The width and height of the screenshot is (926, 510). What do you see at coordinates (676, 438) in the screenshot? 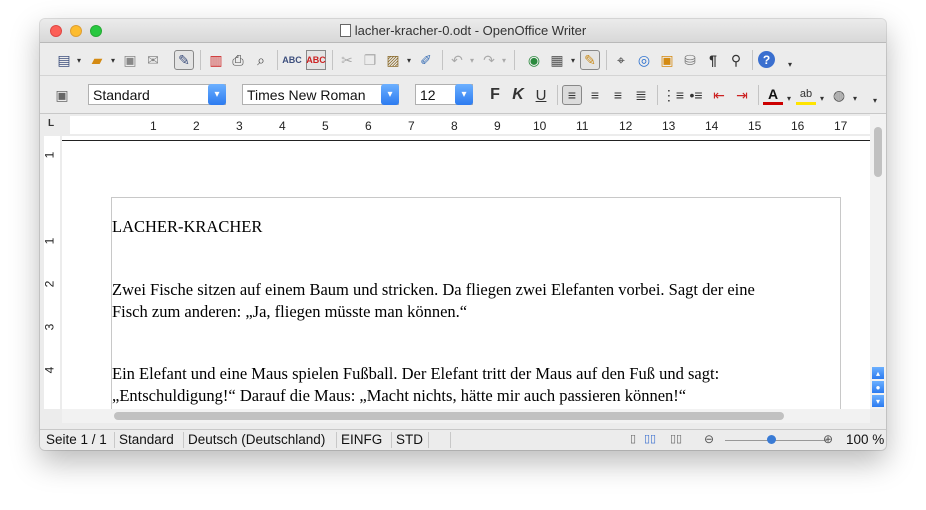
I see `book-view-icon: ▯▯` at bounding box center [676, 438].